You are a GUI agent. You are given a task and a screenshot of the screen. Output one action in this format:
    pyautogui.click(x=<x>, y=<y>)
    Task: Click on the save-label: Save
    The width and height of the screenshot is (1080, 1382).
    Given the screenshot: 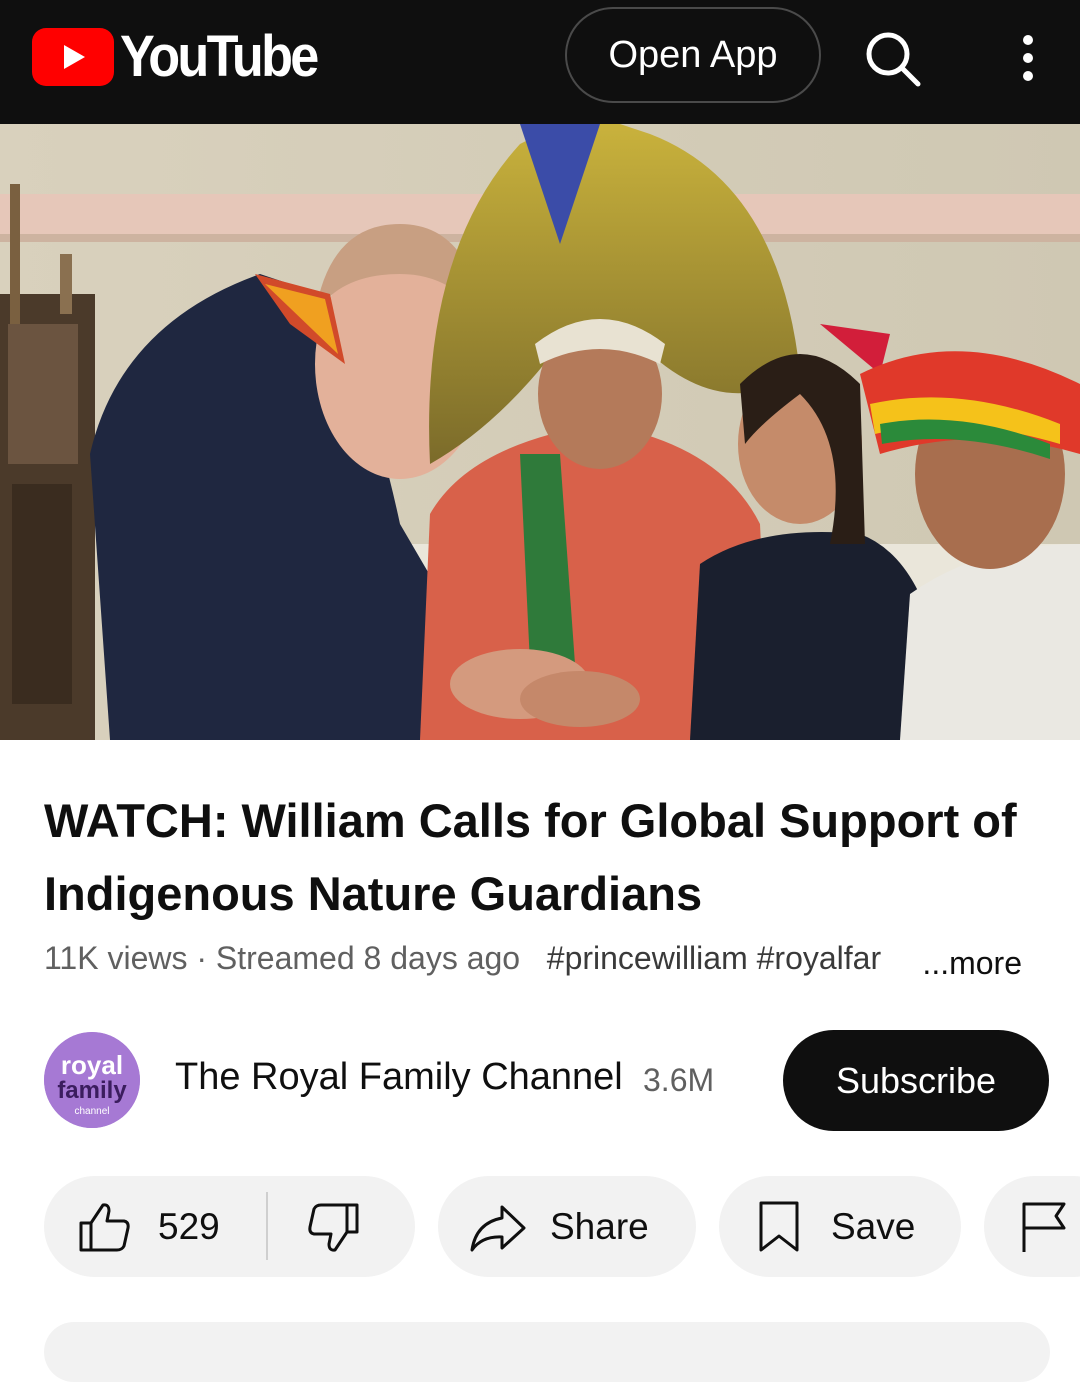 What is the action you would take?
    pyautogui.click(x=873, y=1226)
    